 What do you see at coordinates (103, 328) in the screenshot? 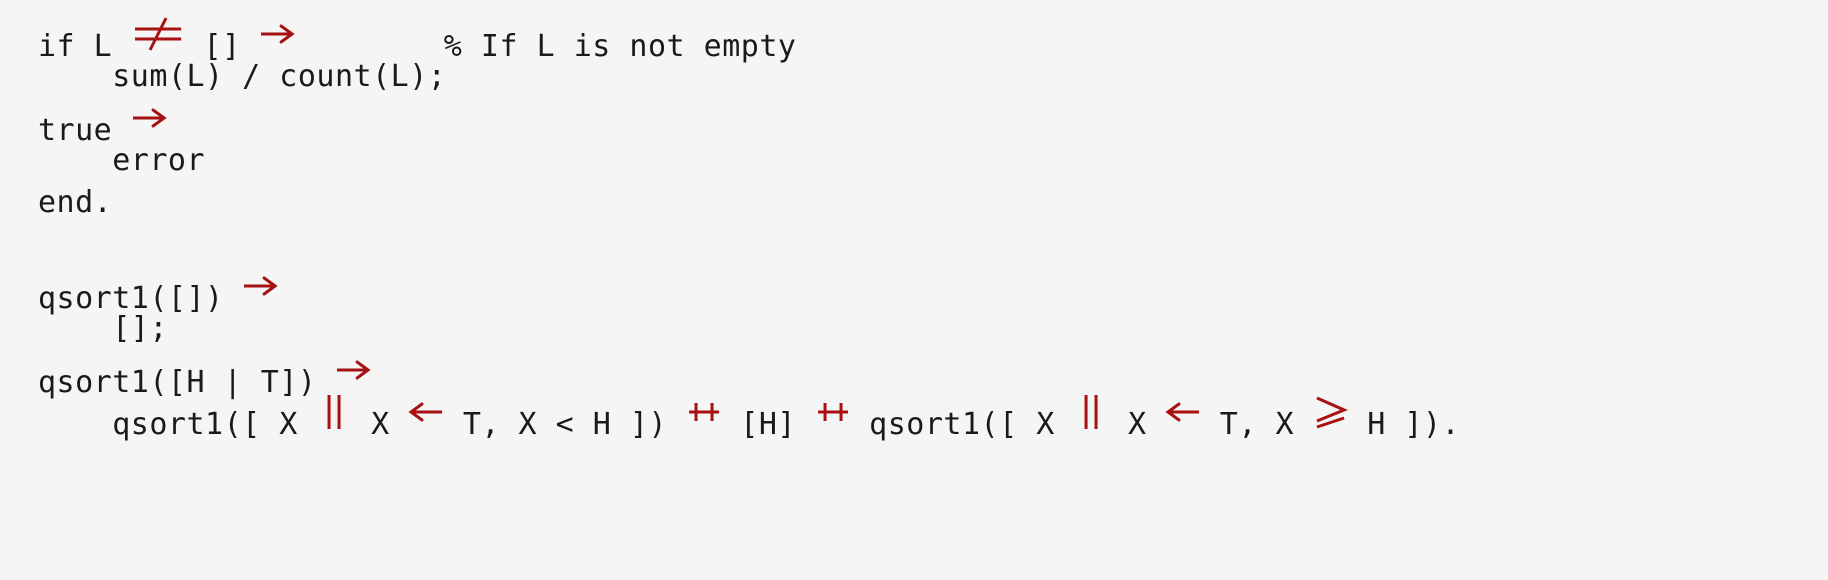
I see `code-text: [];` at bounding box center [103, 328].